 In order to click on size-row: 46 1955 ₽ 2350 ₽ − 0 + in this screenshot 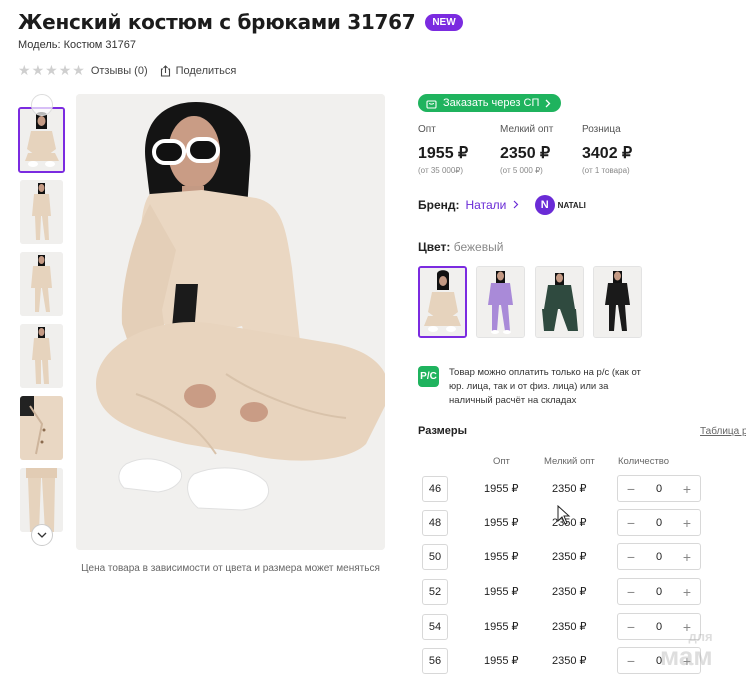, I will do `click(582, 489)`.